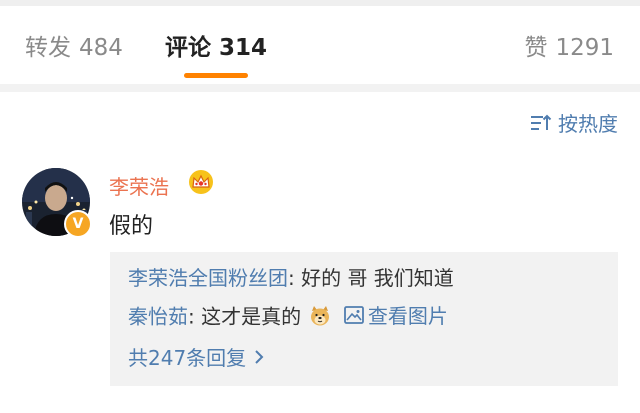 The height and width of the screenshot is (413, 640). I want to click on sort-label: 按热度, so click(588, 124).